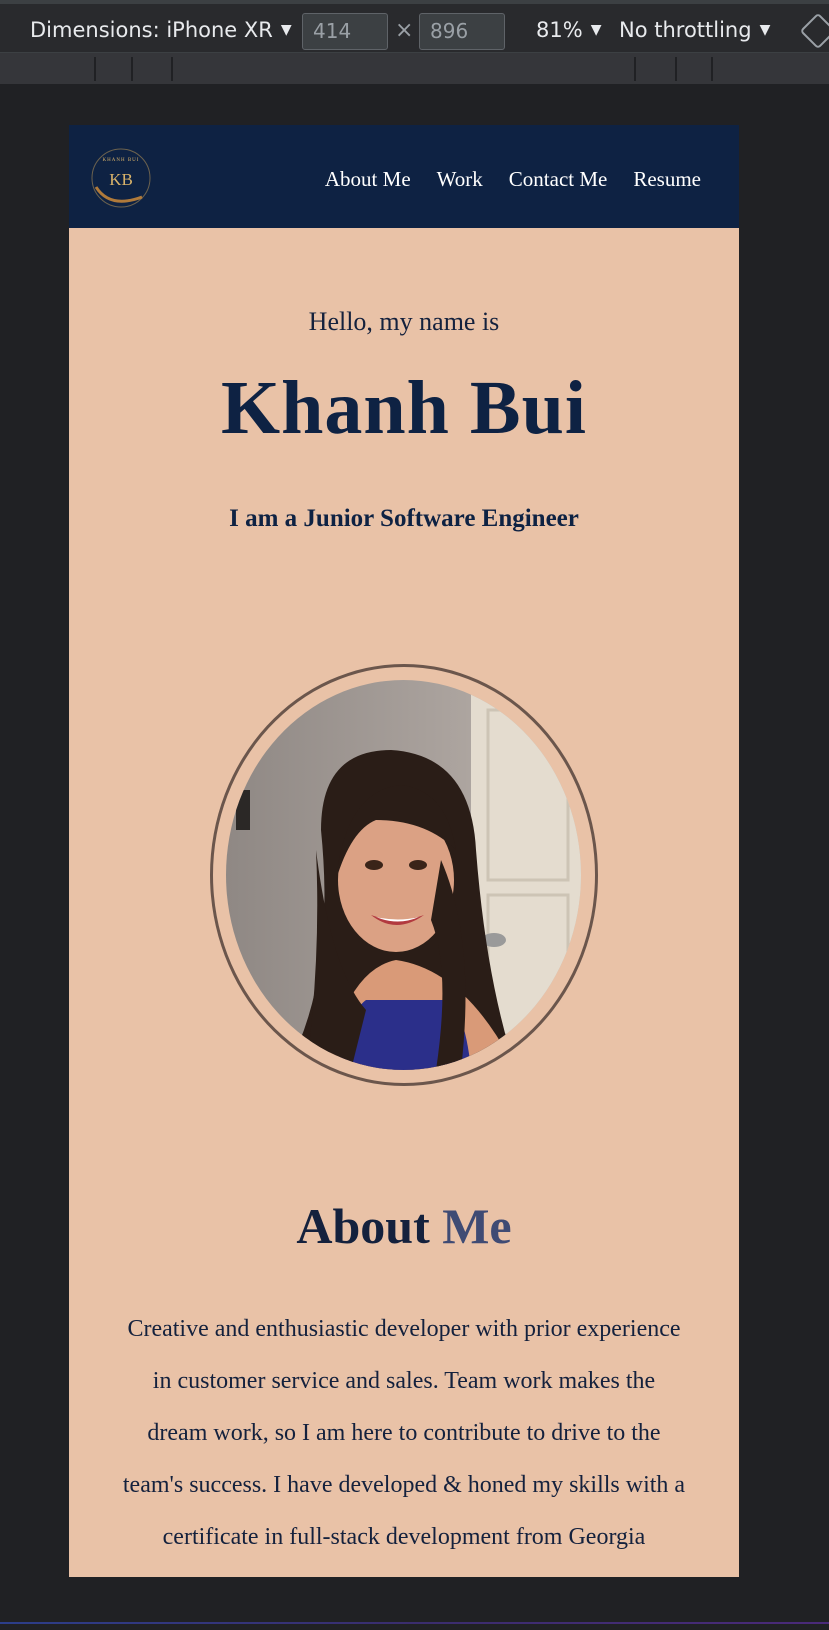 This screenshot has width=829, height=1630. Describe the element at coordinates (559, 30) in the screenshot. I see `zoom-label: 81%` at that location.